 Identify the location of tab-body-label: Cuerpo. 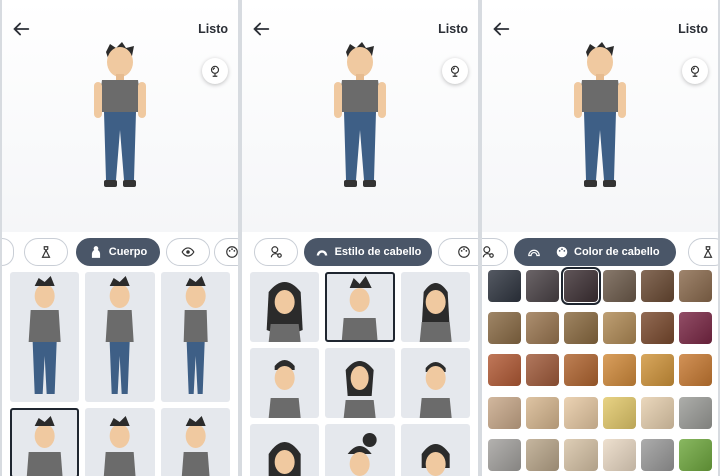
(128, 252).